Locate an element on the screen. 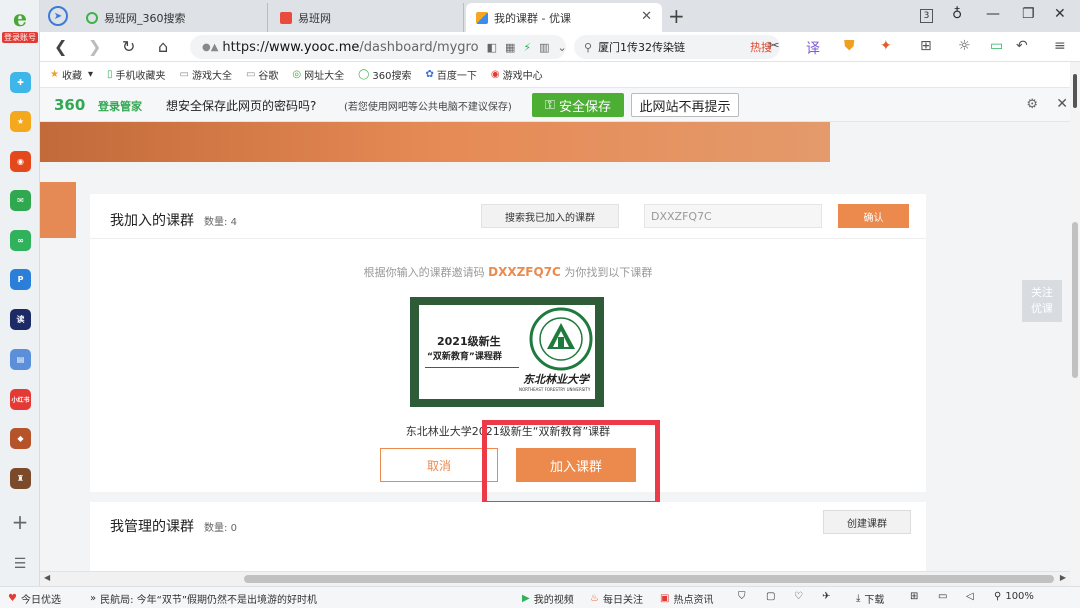  sound-icon: ◁ is located at coordinates (970, 596).